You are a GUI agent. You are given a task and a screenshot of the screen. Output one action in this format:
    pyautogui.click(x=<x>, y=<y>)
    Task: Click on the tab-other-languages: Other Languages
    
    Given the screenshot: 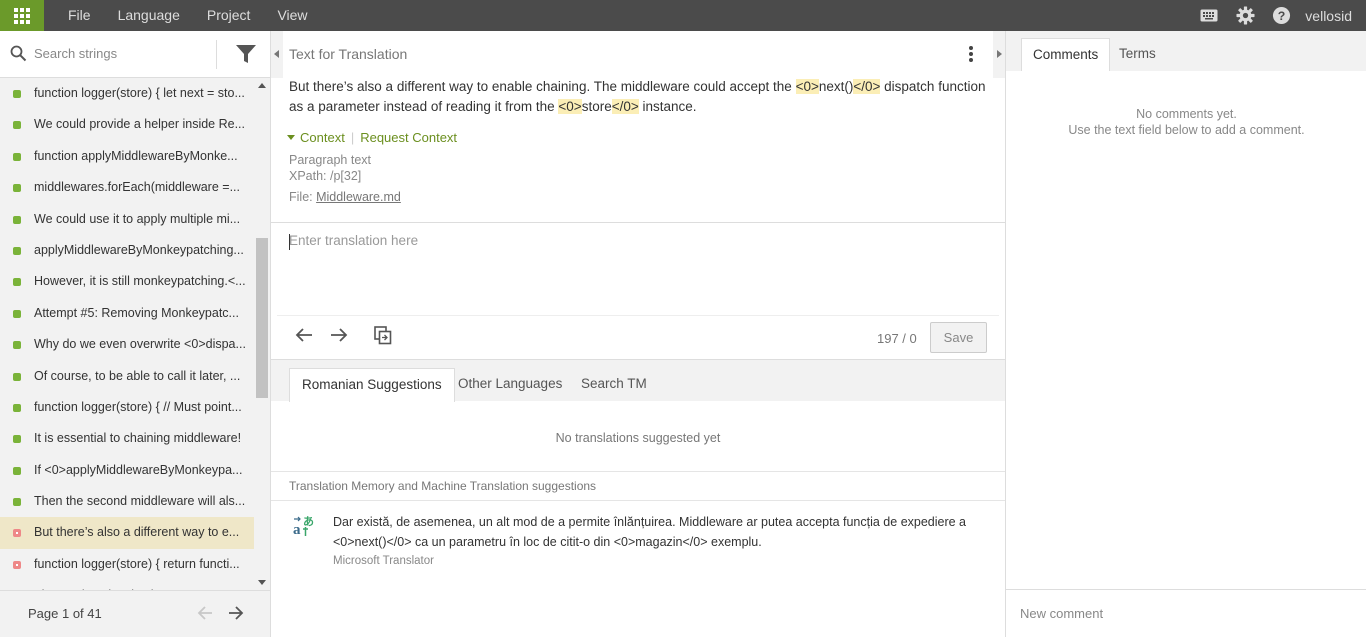 What is the action you would take?
    pyautogui.click(x=510, y=385)
    